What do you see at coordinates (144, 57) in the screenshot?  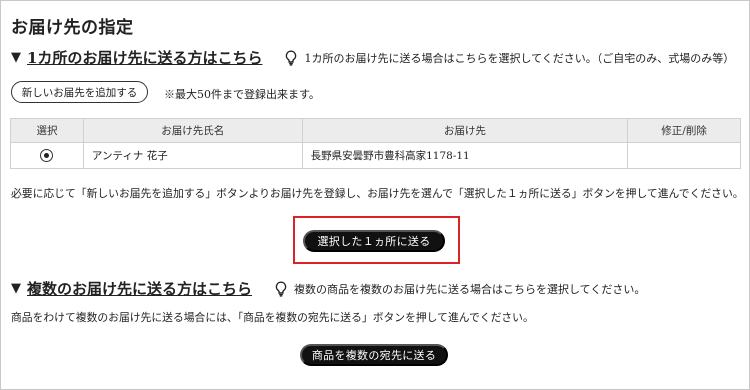 I see `single-destination-link: 1カ所のお届け先に送る方はこちら` at bounding box center [144, 57].